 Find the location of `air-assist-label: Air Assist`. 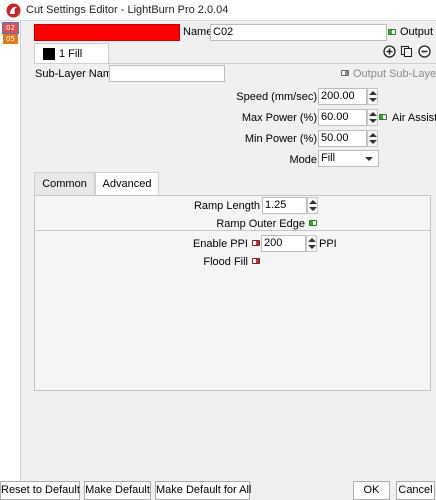

air-assist-label: Air Assist is located at coordinates (414, 118).